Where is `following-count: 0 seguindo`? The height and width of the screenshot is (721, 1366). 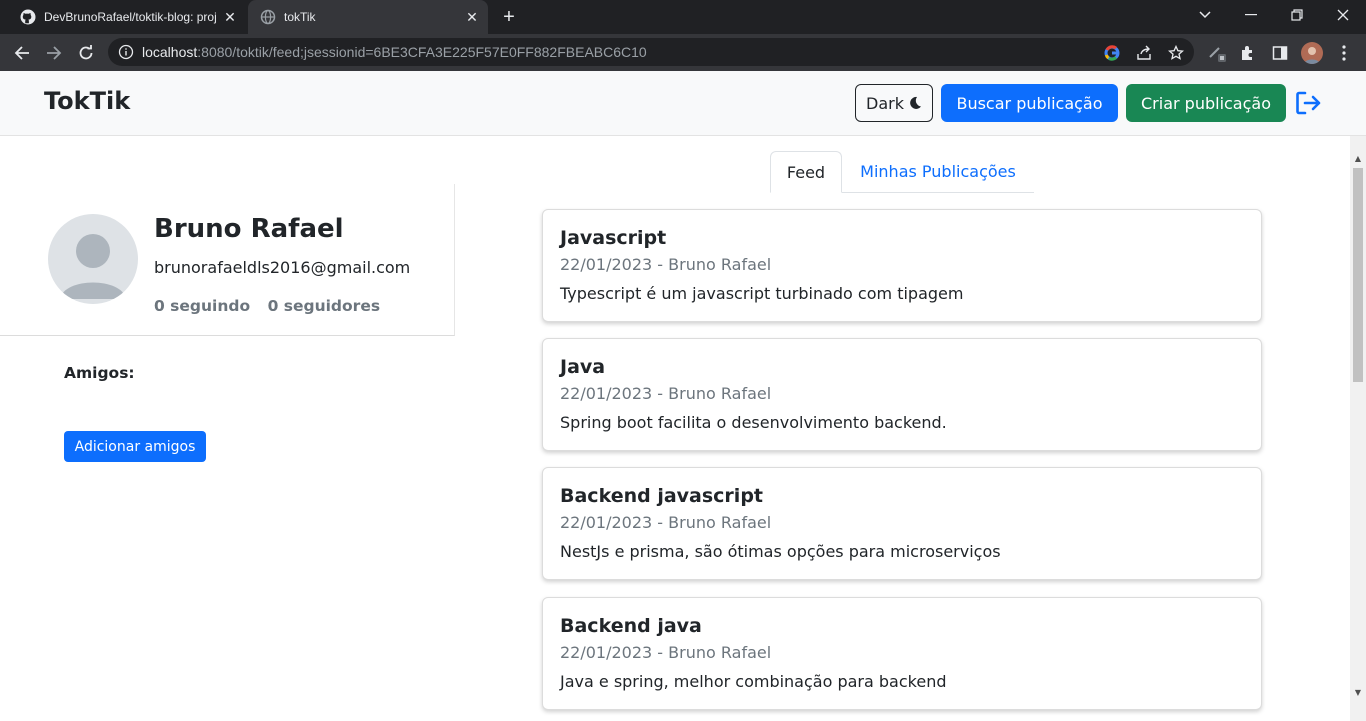 following-count: 0 seguindo is located at coordinates (202, 306).